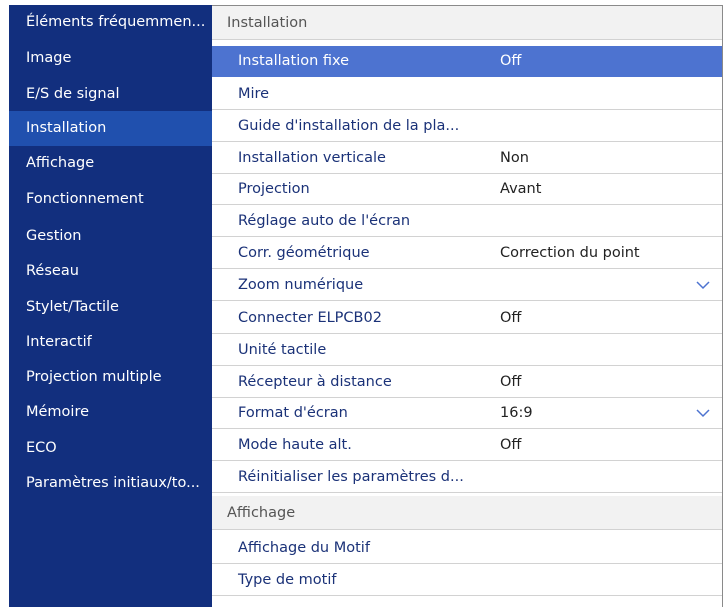 The width and height of the screenshot is (723, 607). I want to click on row-value: Non, so click(514, 158).